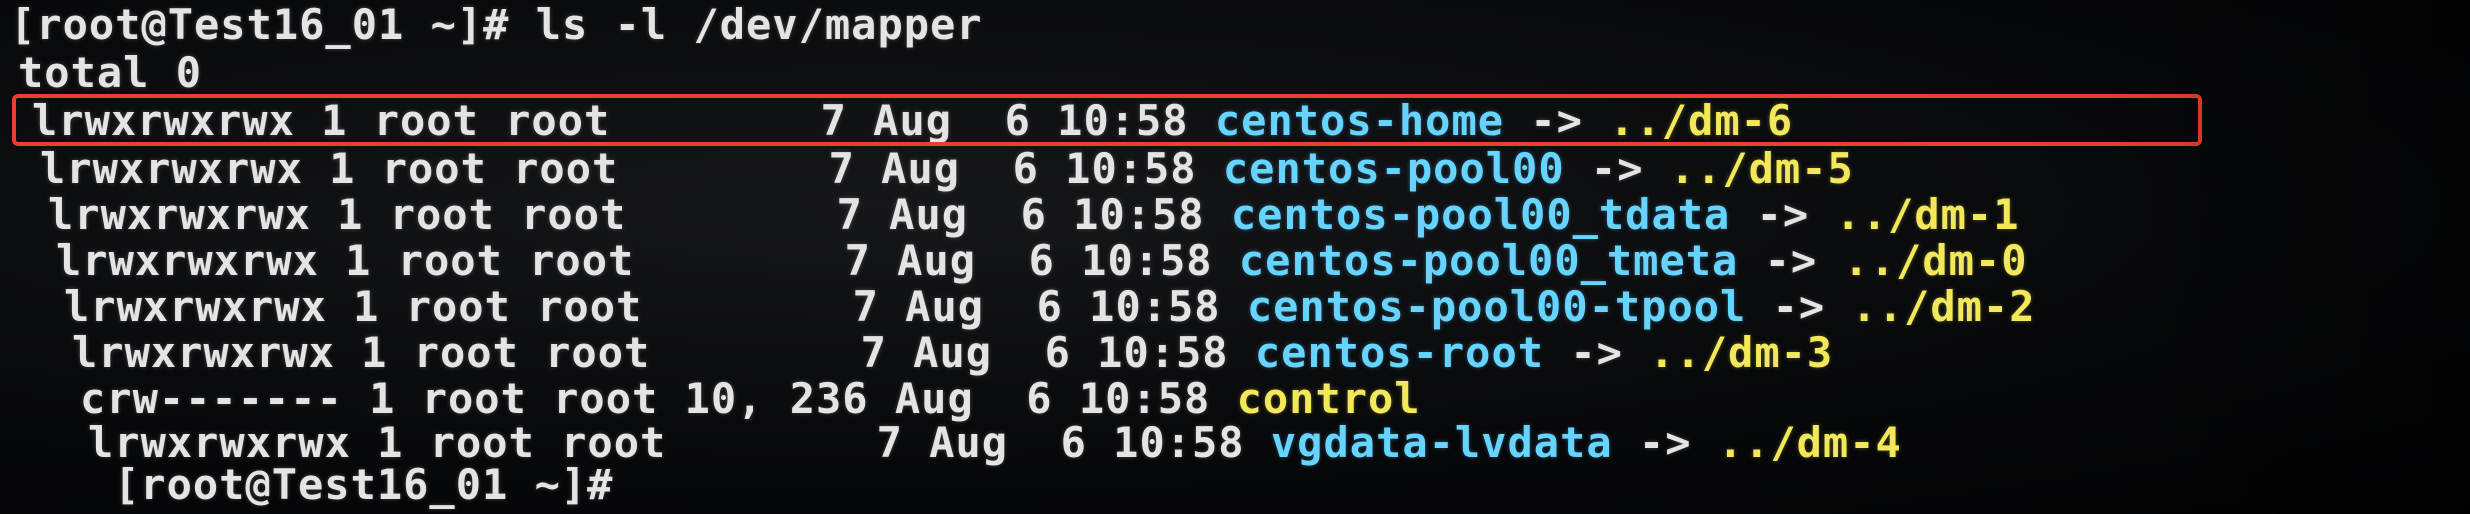 Image resolution: width=2470 pixels, height=514 pixels. Describe the element at coordinates (1480, 214) in the screenshot. I see `row-name: centos-pool00_tdata` at that location.